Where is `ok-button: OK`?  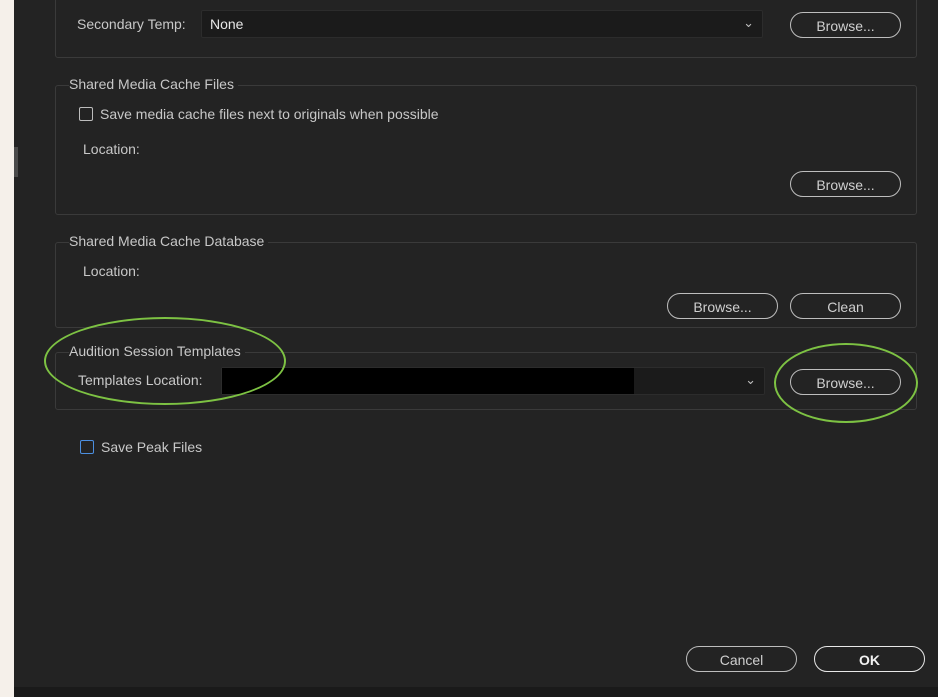
ok-button: OK is located at coordinates (869, 659).